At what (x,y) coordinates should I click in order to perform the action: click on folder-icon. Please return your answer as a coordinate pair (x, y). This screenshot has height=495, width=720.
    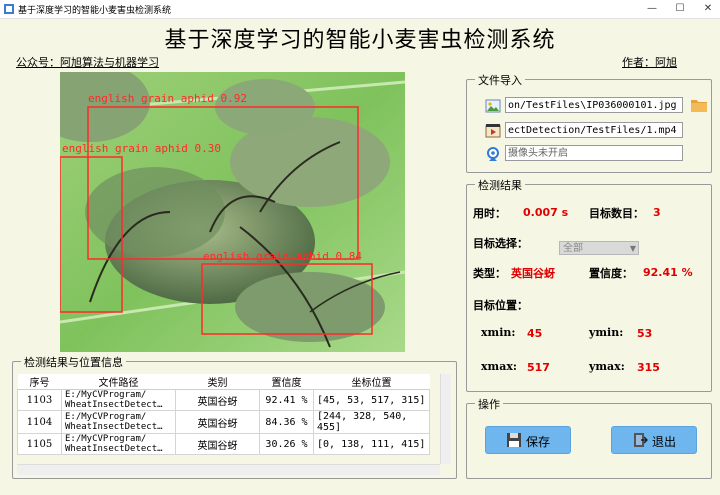
    Looking at the image, I should click on (699, 105).